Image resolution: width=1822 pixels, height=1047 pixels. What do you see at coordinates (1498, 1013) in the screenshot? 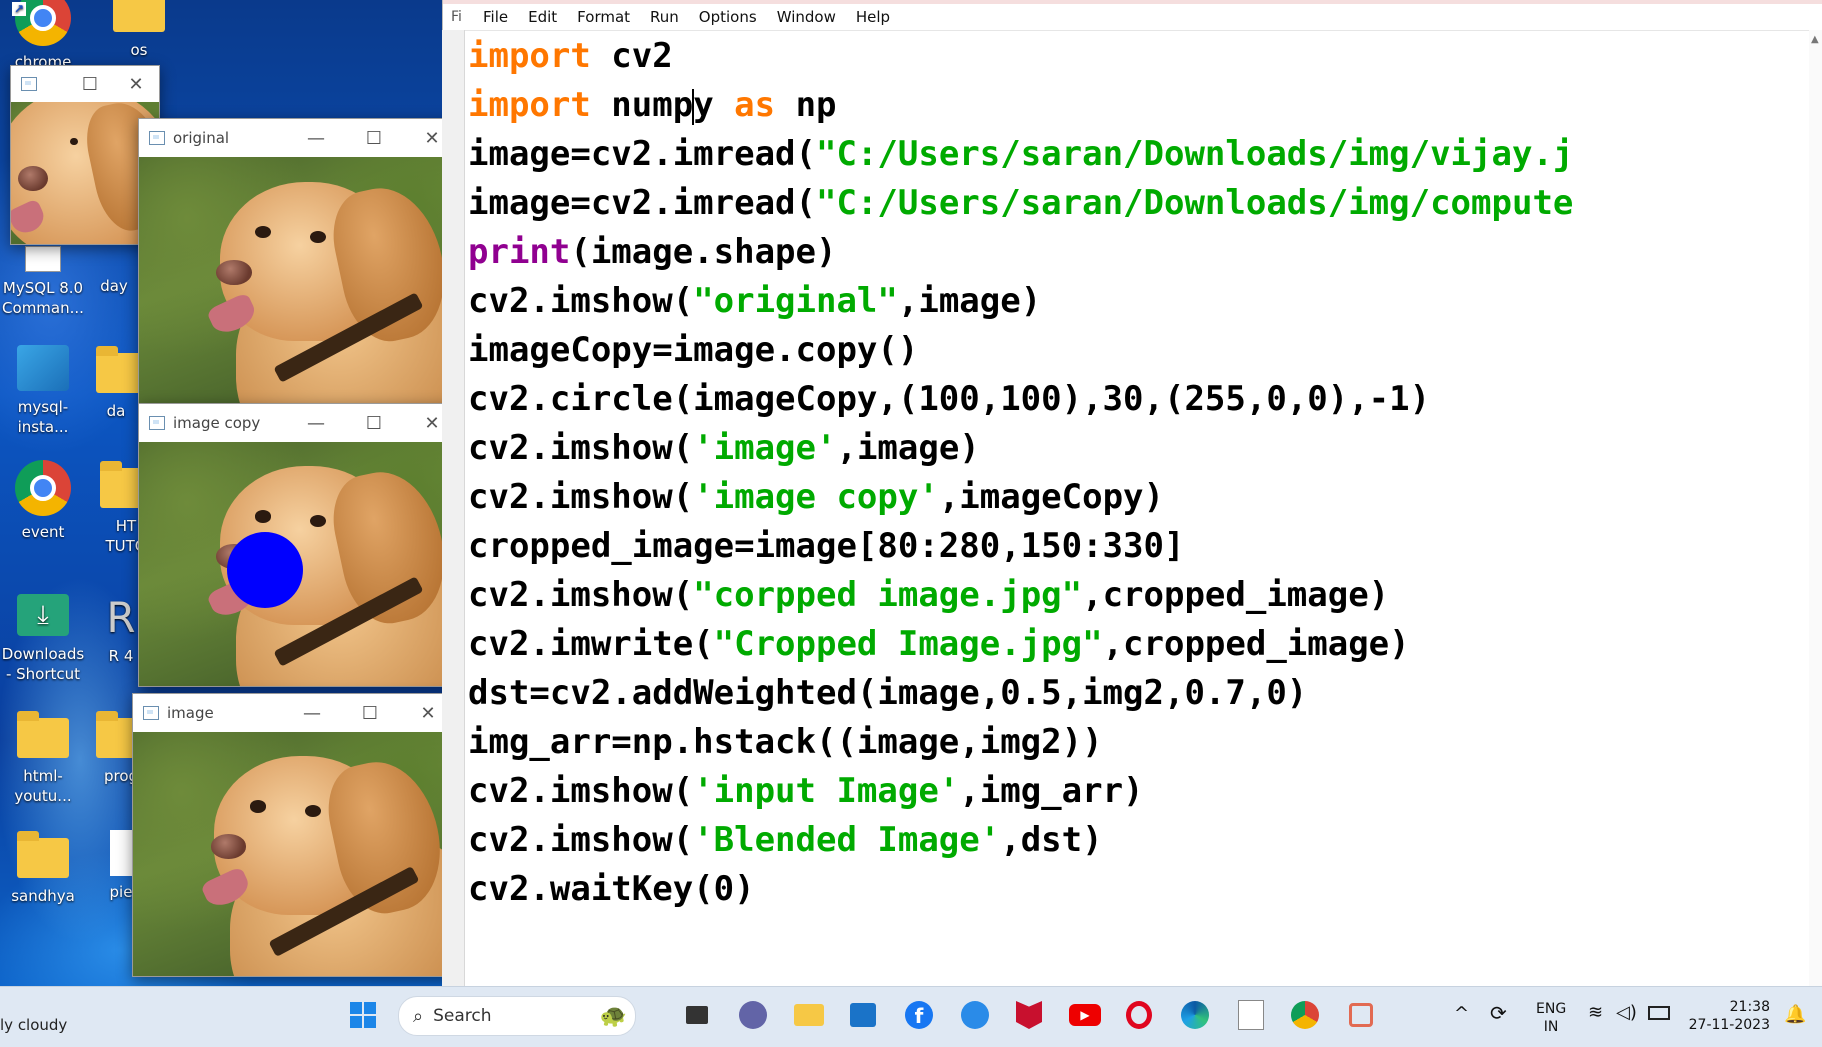
I see `sync-icon: ⟳` at bounding box center [1498, 1013].